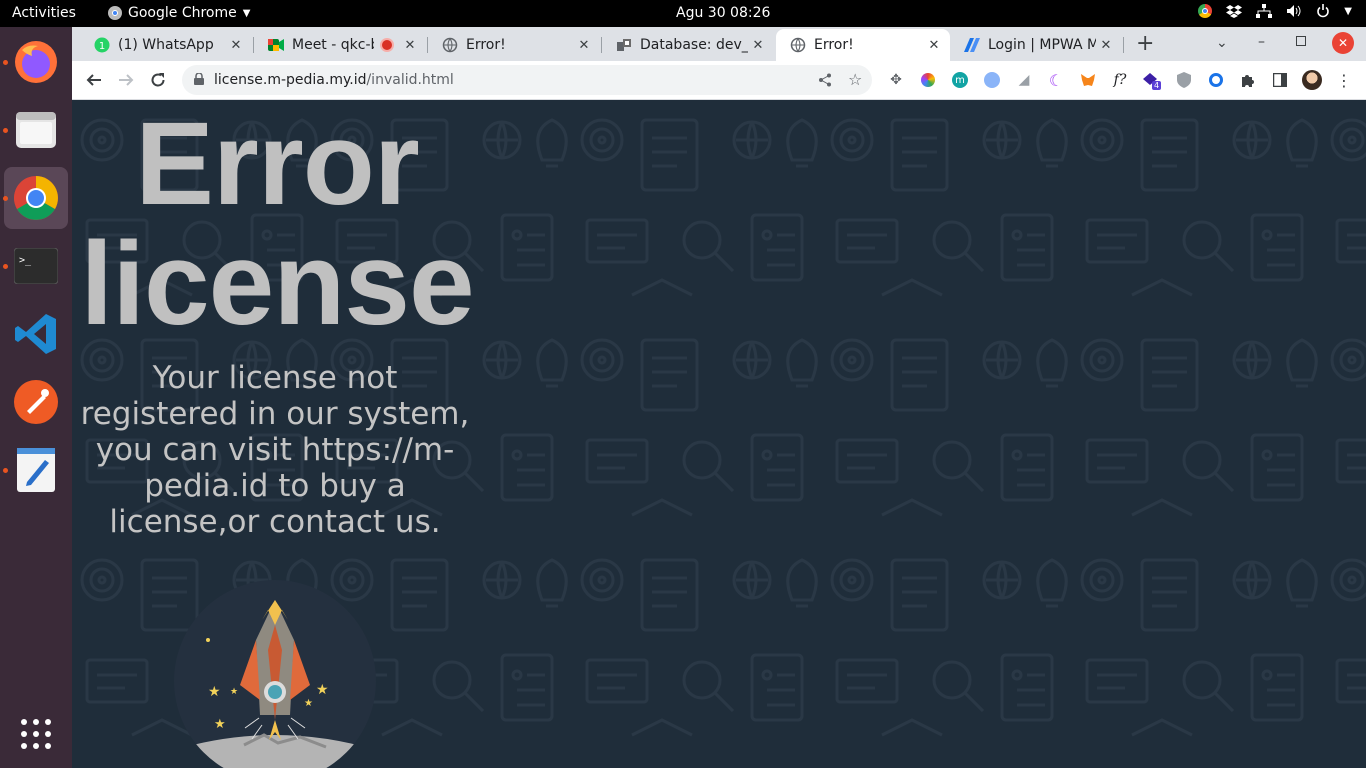 This screenshot has width=1366, height=768. I want to click on text-editor-icon, so click(36, 470).